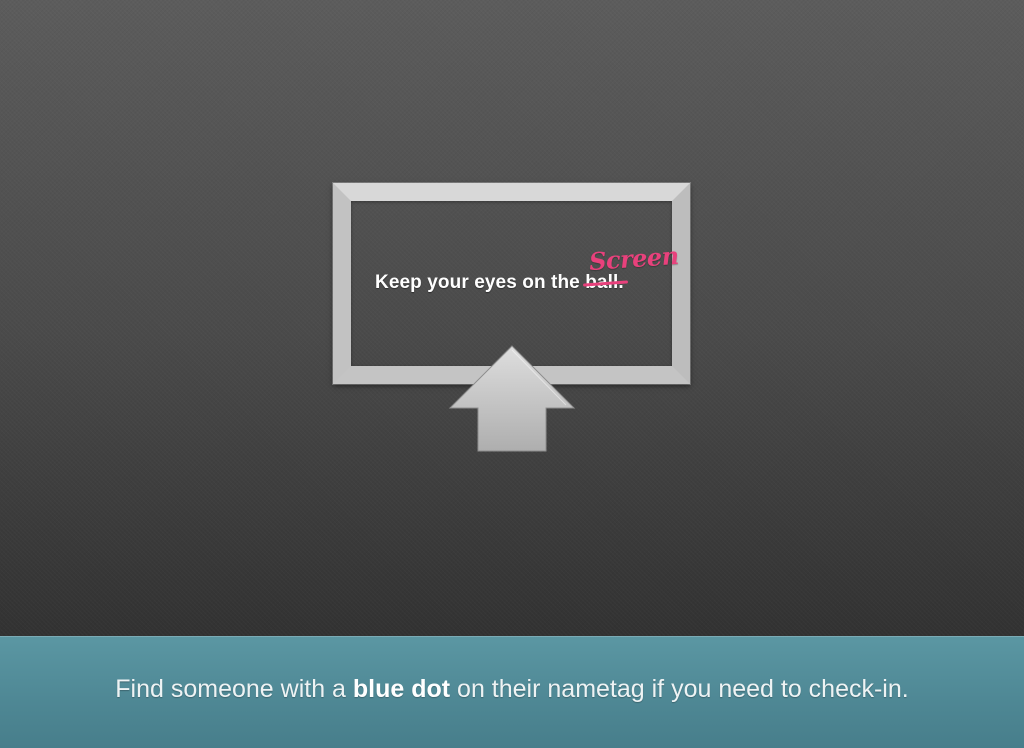  Describe the element at coordinates (401, 689) in the screenshot. I see `footer-message-emphasis: blue dot` at that location.